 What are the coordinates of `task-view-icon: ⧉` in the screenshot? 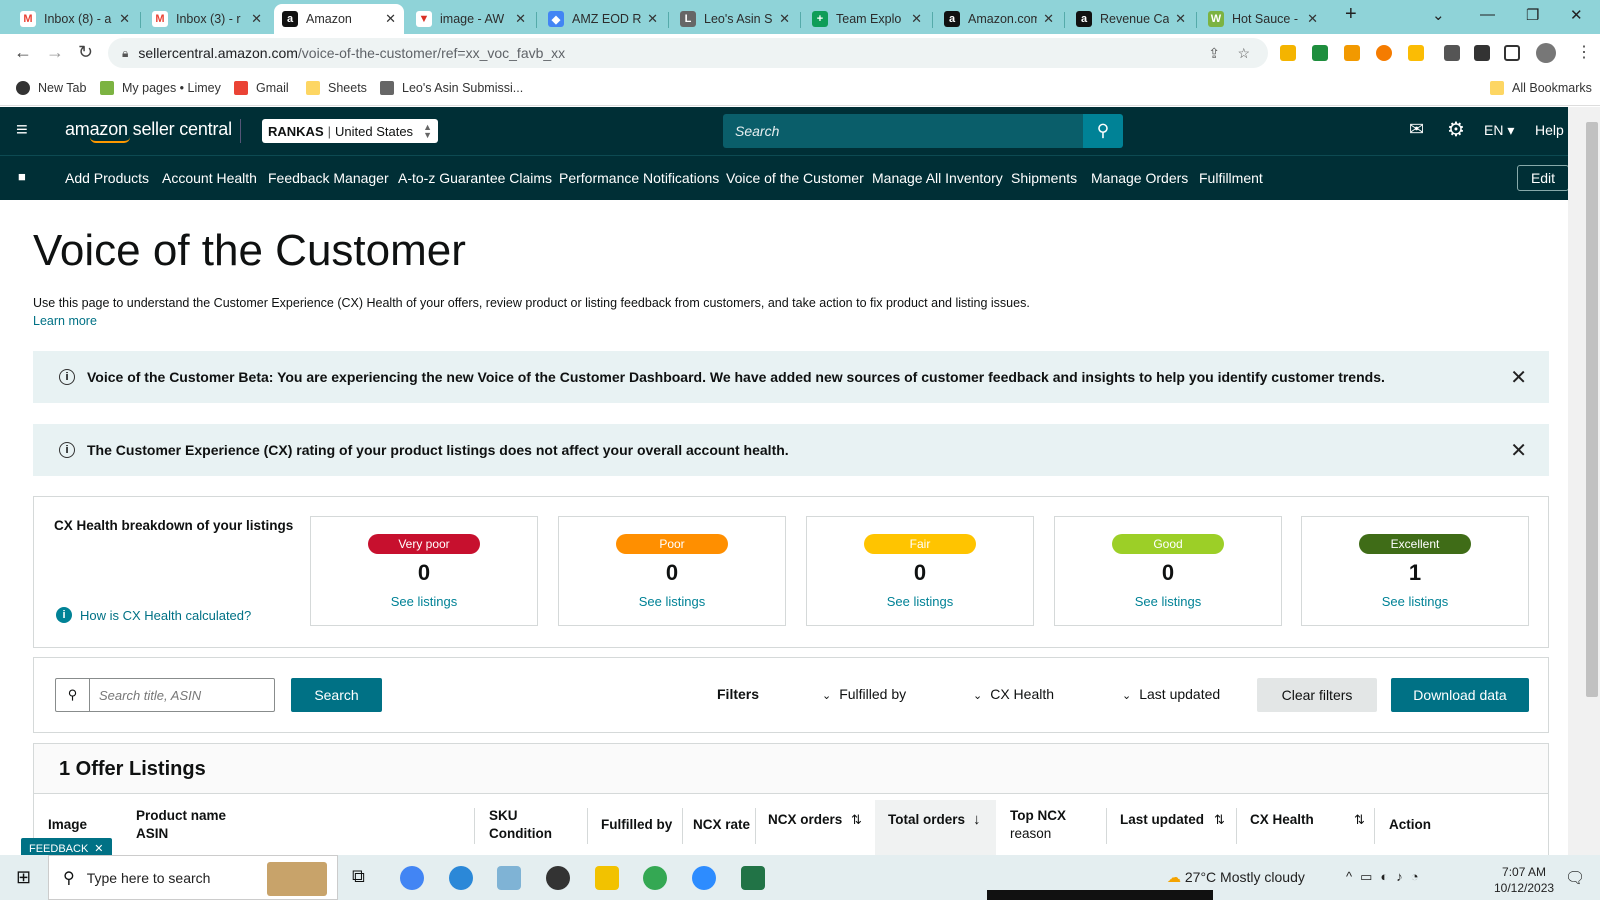 It's located at (358, 876).